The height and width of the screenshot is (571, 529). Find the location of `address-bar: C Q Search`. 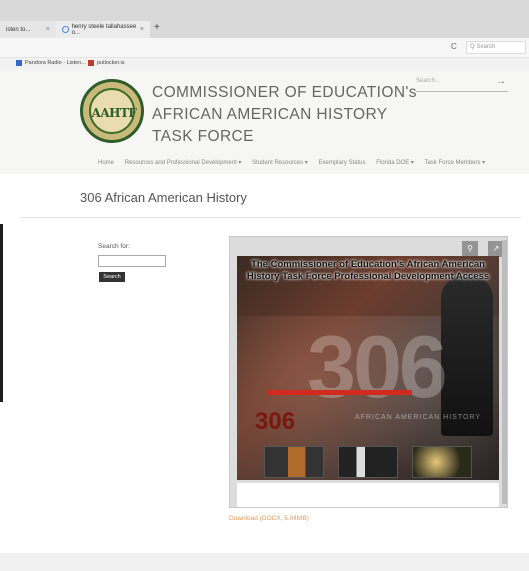

address-bar: C Q Search is located at coordinates (264, 48).